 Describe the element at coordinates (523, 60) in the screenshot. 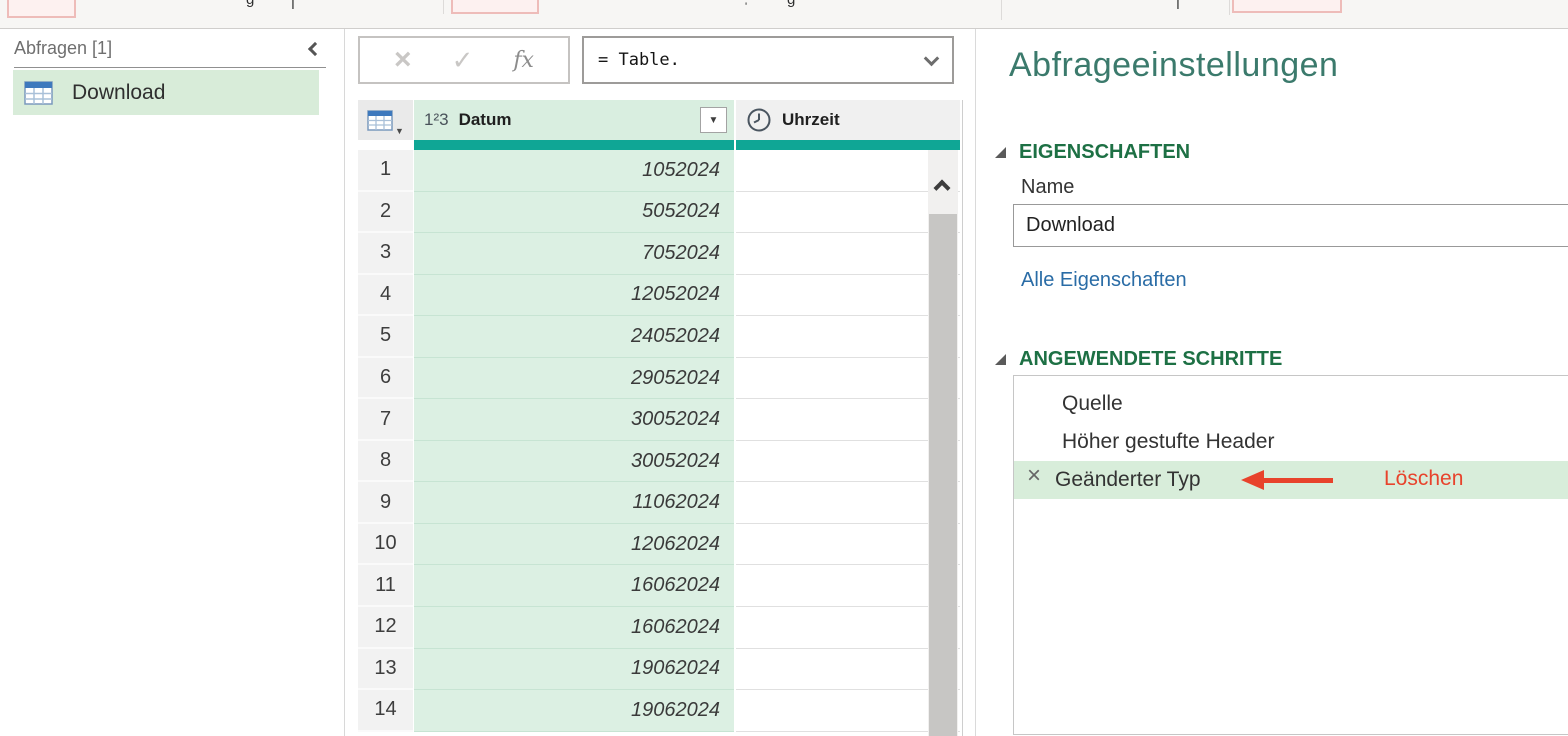

I see `fx-icon: fx` at that location.